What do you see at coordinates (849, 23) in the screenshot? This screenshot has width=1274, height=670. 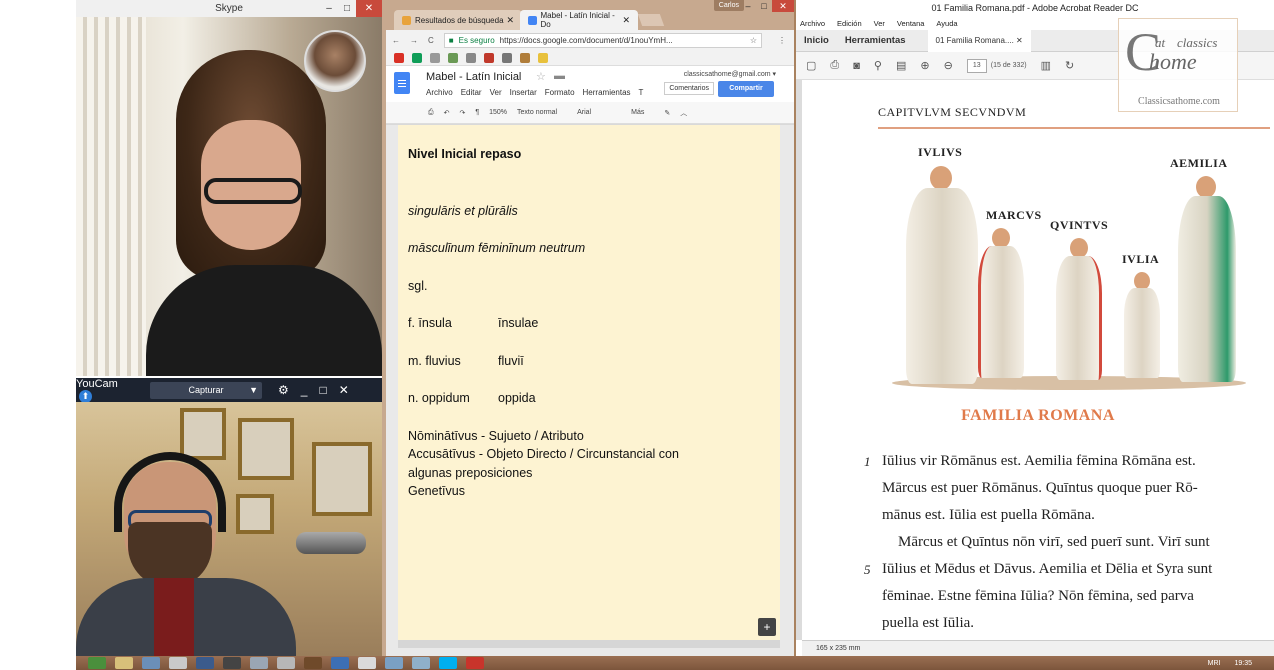 I see `menu-edicion: Edición` at bounding box center [849, 23].